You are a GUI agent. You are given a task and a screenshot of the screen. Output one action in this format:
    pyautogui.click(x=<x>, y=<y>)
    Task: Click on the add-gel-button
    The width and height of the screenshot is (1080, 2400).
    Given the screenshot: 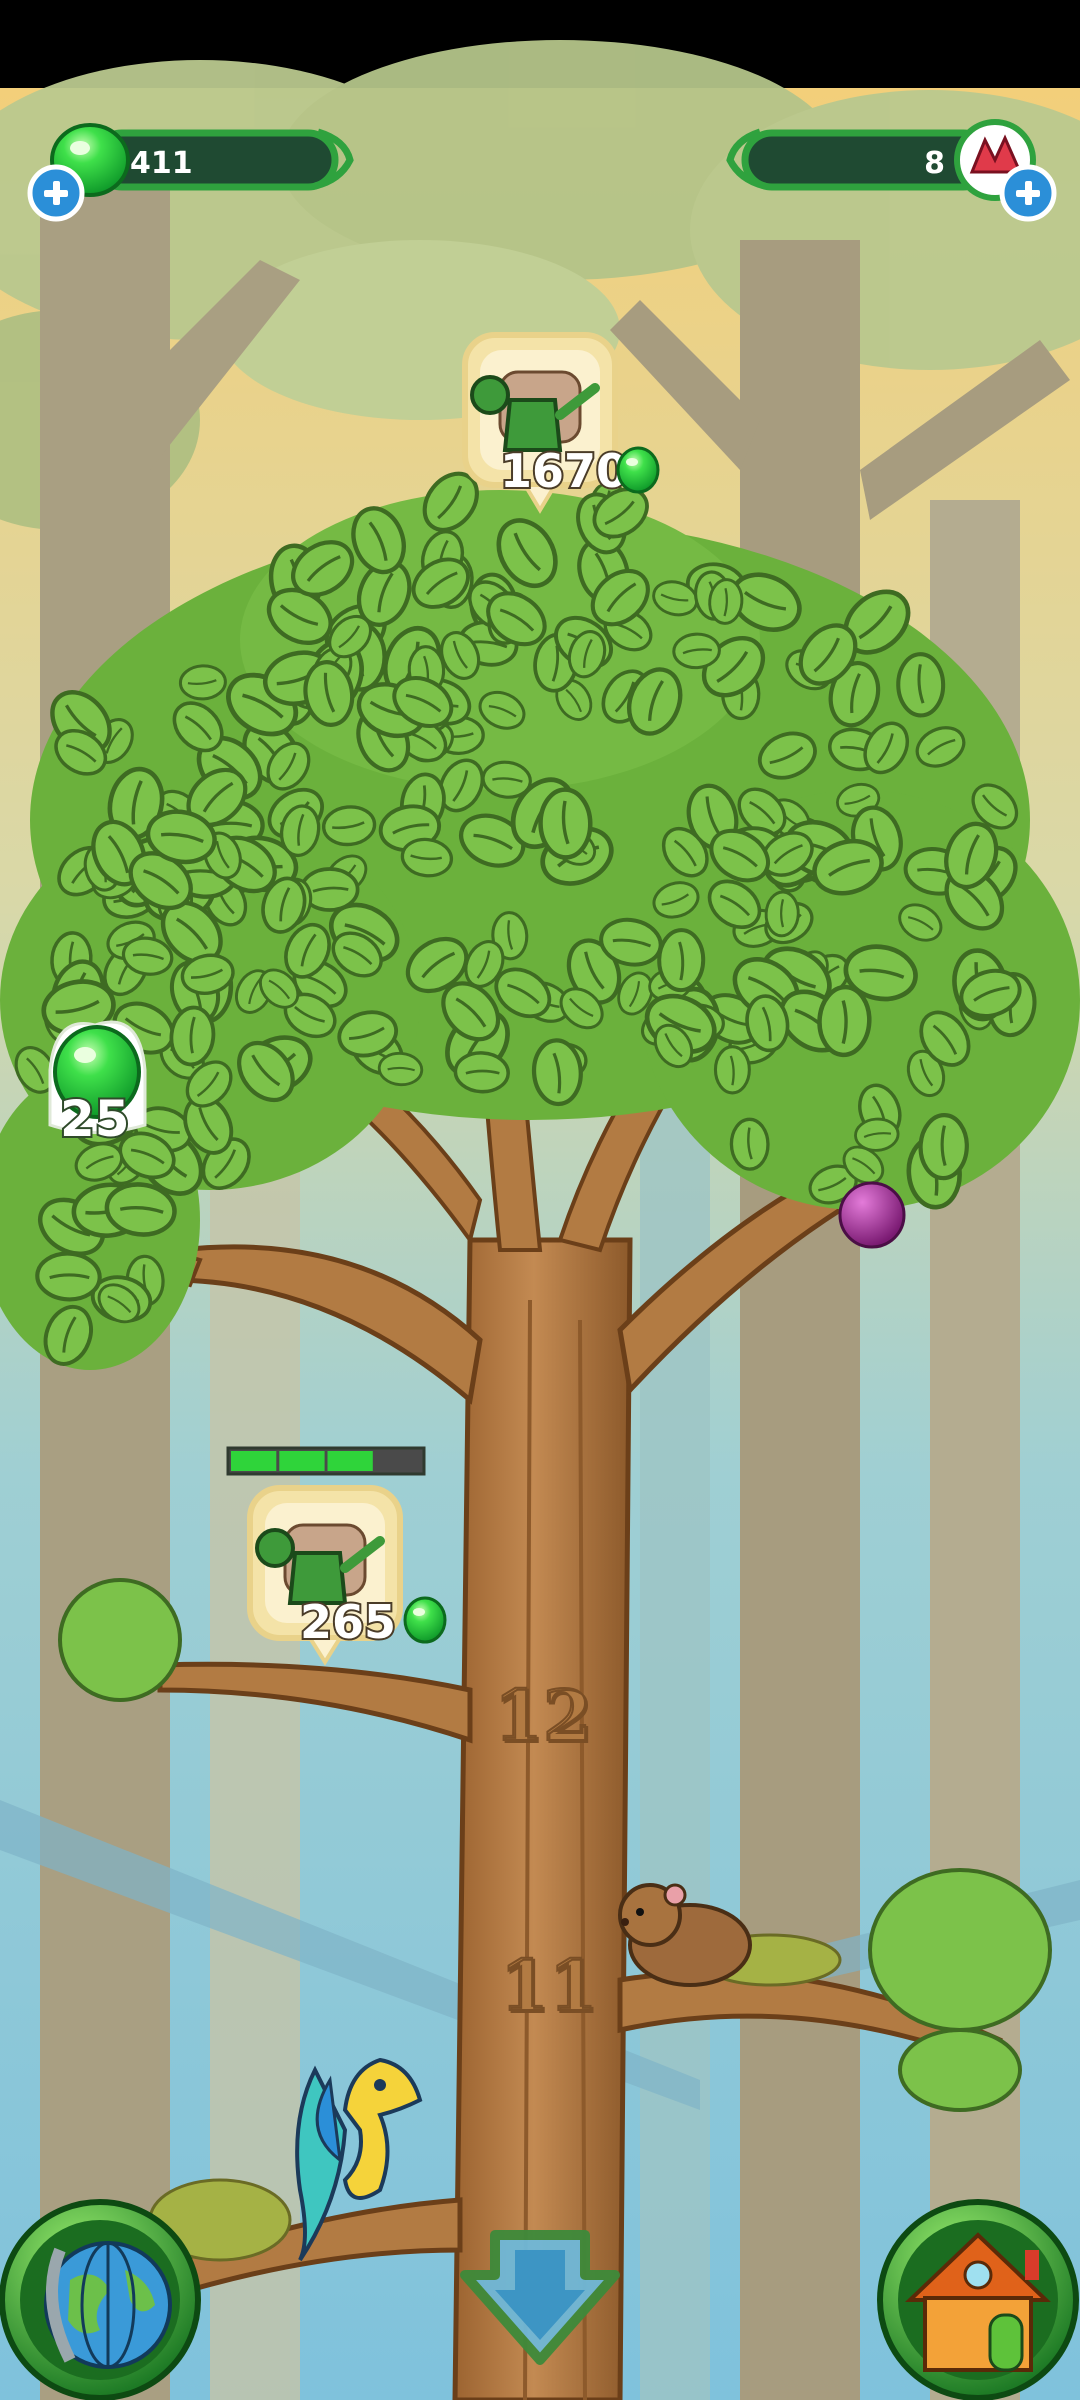 What is the action you would take?
    pyautogui.click(x=56, y=193)
    